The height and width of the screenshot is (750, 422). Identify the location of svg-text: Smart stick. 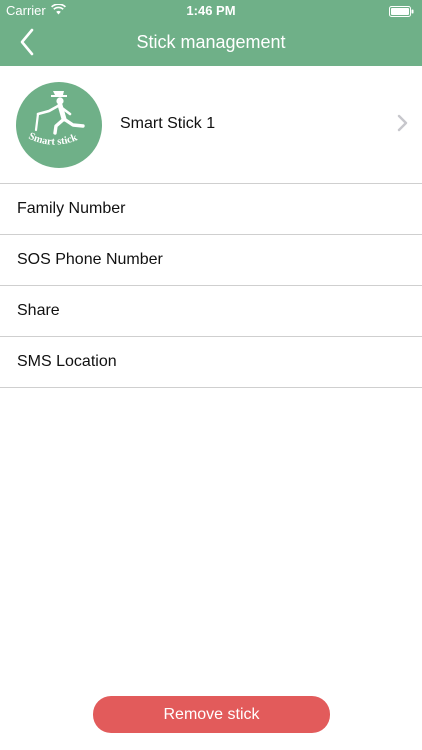
(53, 139).